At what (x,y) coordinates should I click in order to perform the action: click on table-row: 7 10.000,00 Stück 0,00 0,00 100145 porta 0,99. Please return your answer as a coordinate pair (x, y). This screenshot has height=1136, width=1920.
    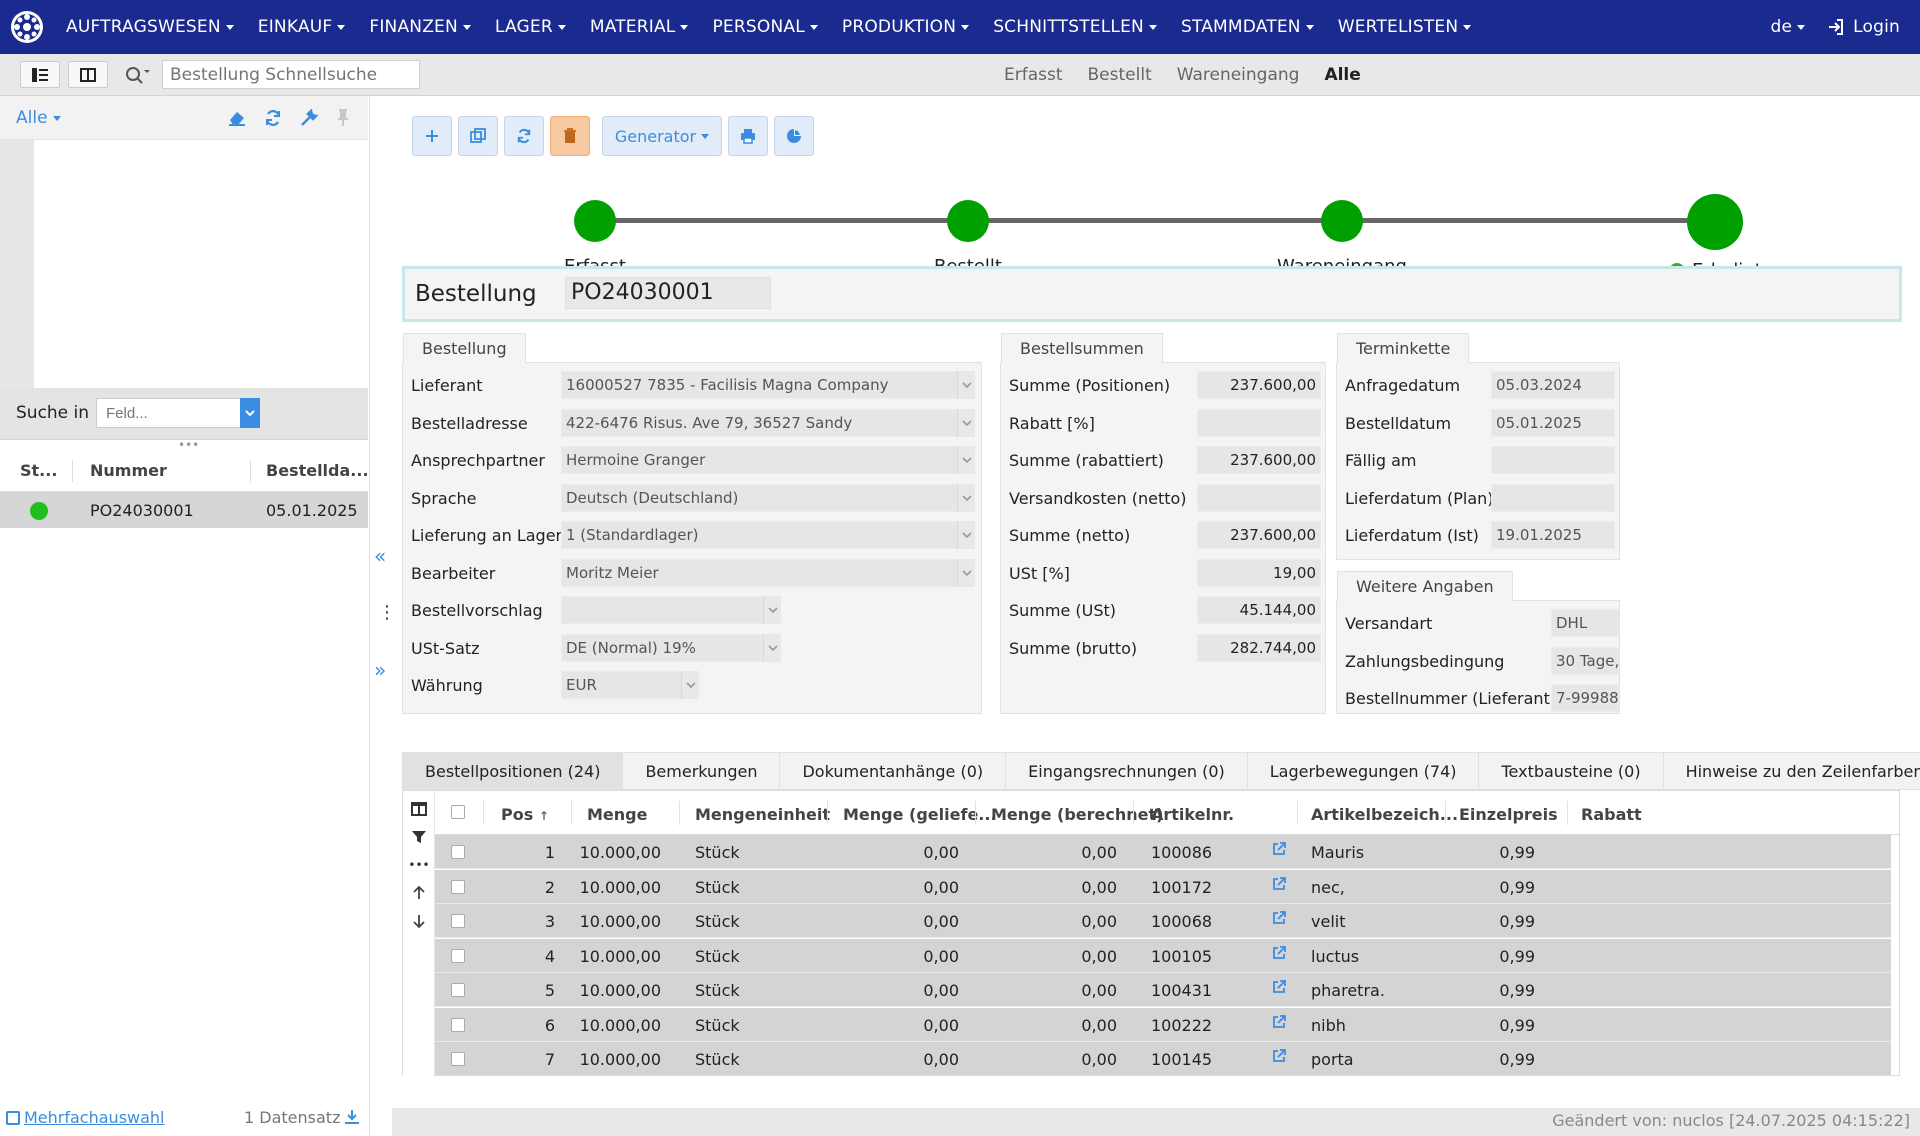
    Looking at the image, I should click on (1163, 1058).